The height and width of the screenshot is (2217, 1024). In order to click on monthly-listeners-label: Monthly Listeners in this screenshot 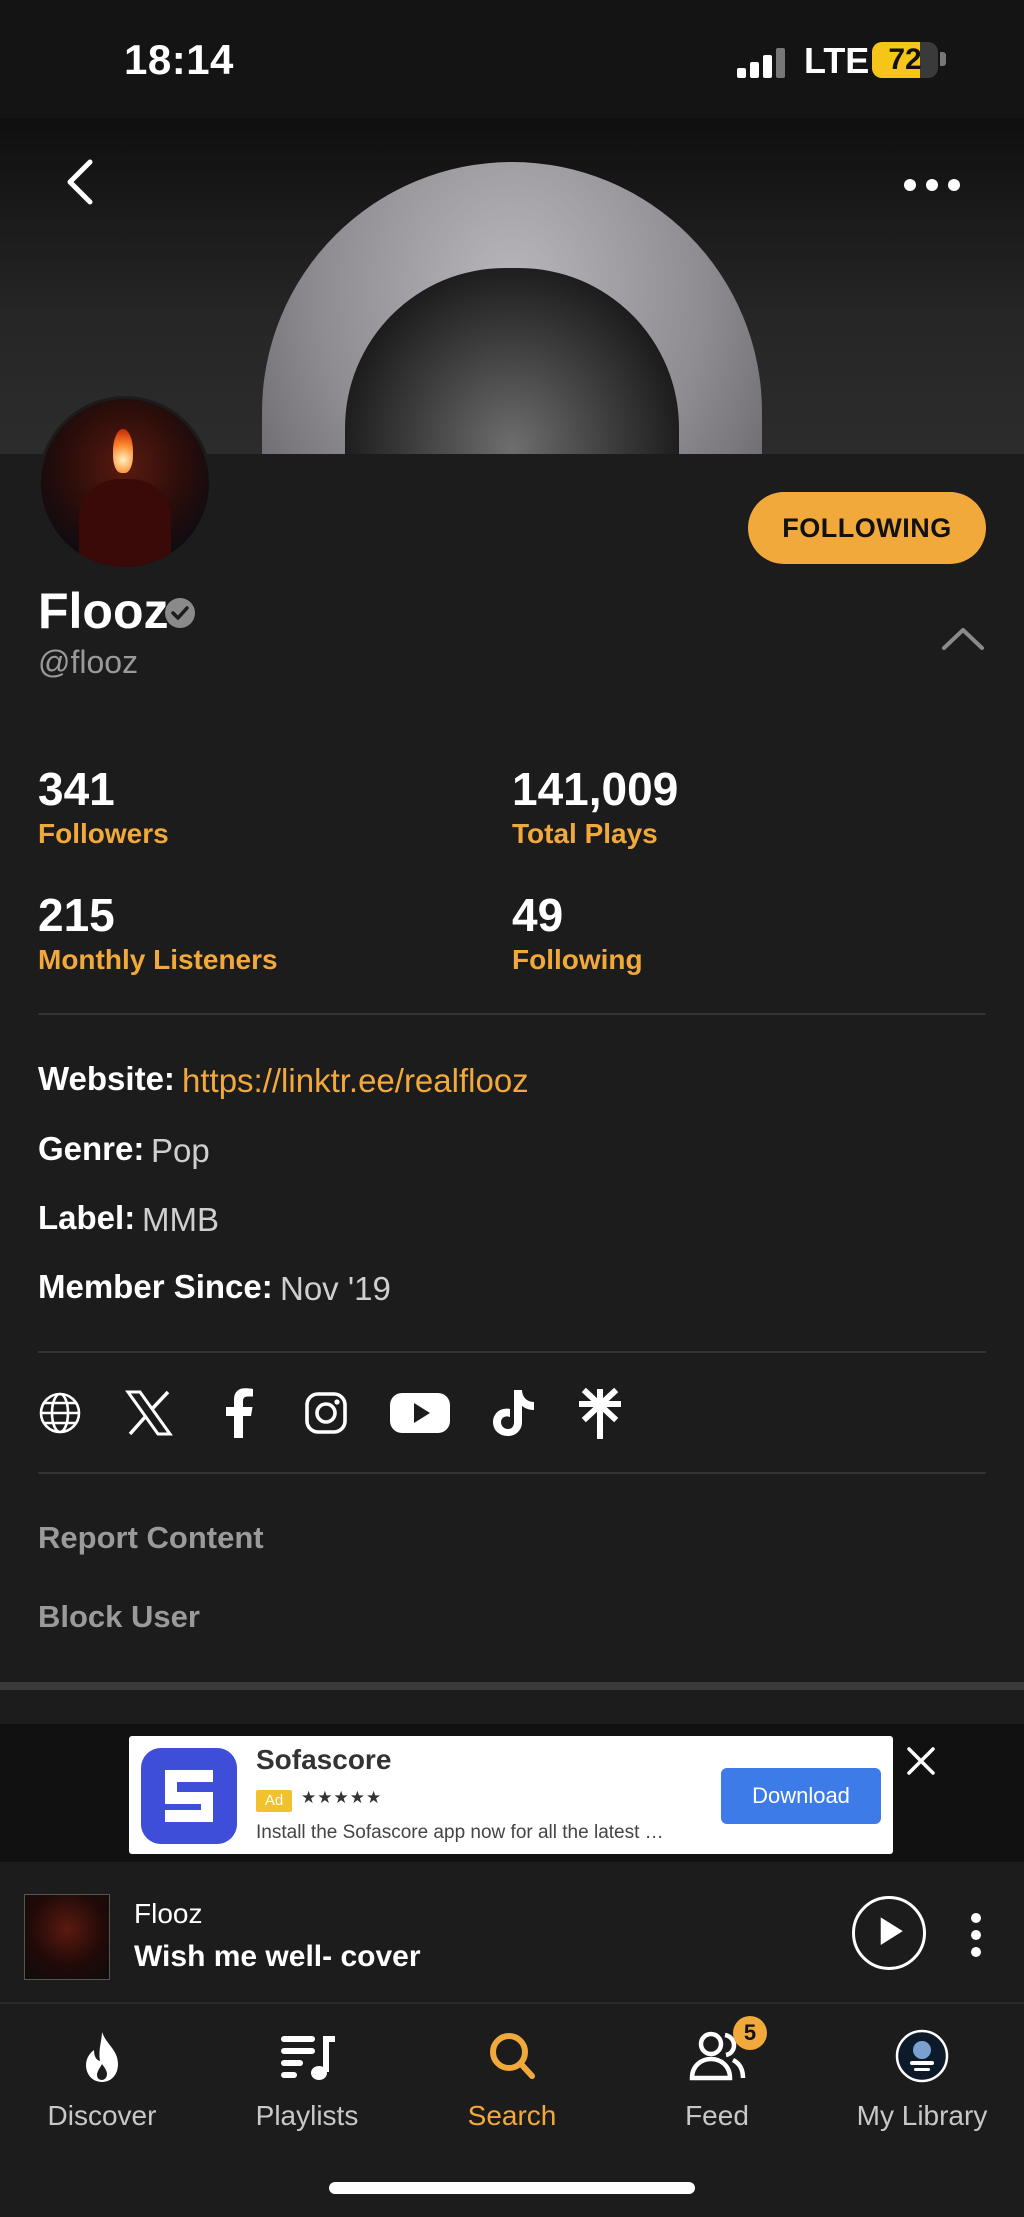, I will do `click(158, 959)`.